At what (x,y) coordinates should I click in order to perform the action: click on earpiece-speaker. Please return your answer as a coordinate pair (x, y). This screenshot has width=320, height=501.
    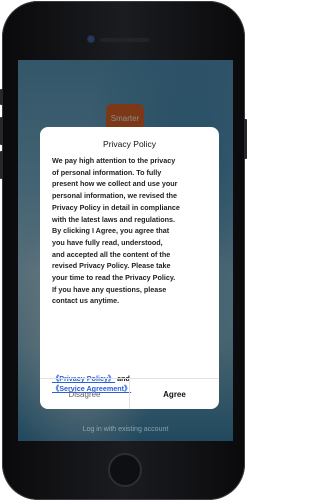
    Looking at the image, I should click on (124, 40).